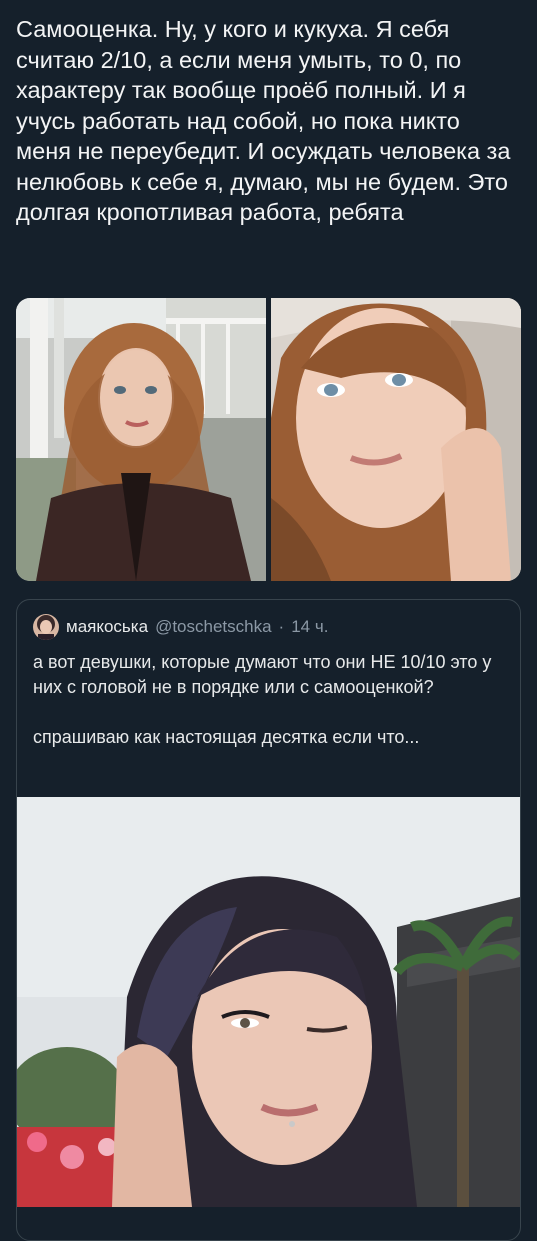 The height and width of the screenshot is (1241, 537). I want to click on portrait-photo-image, so click(396, 439).